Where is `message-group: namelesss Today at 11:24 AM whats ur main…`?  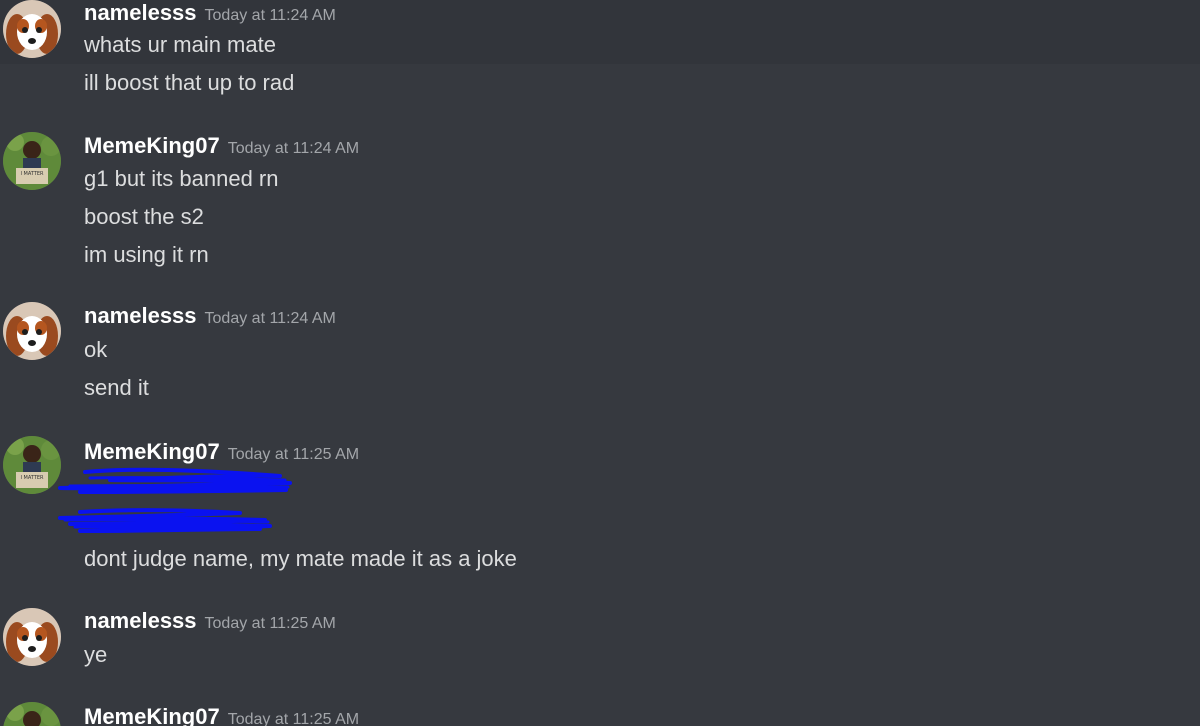
message-group: namelesss Today at 11:24 AM whats ur main… is located at coordinates (600, 32).